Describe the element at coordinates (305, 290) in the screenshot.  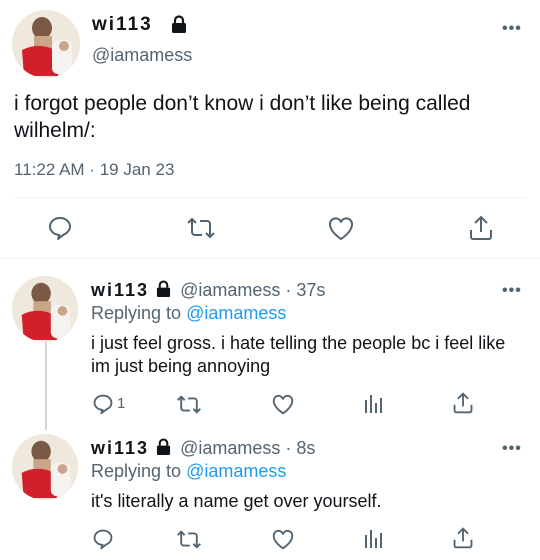
I see `reply-age: · 37s` at that location.